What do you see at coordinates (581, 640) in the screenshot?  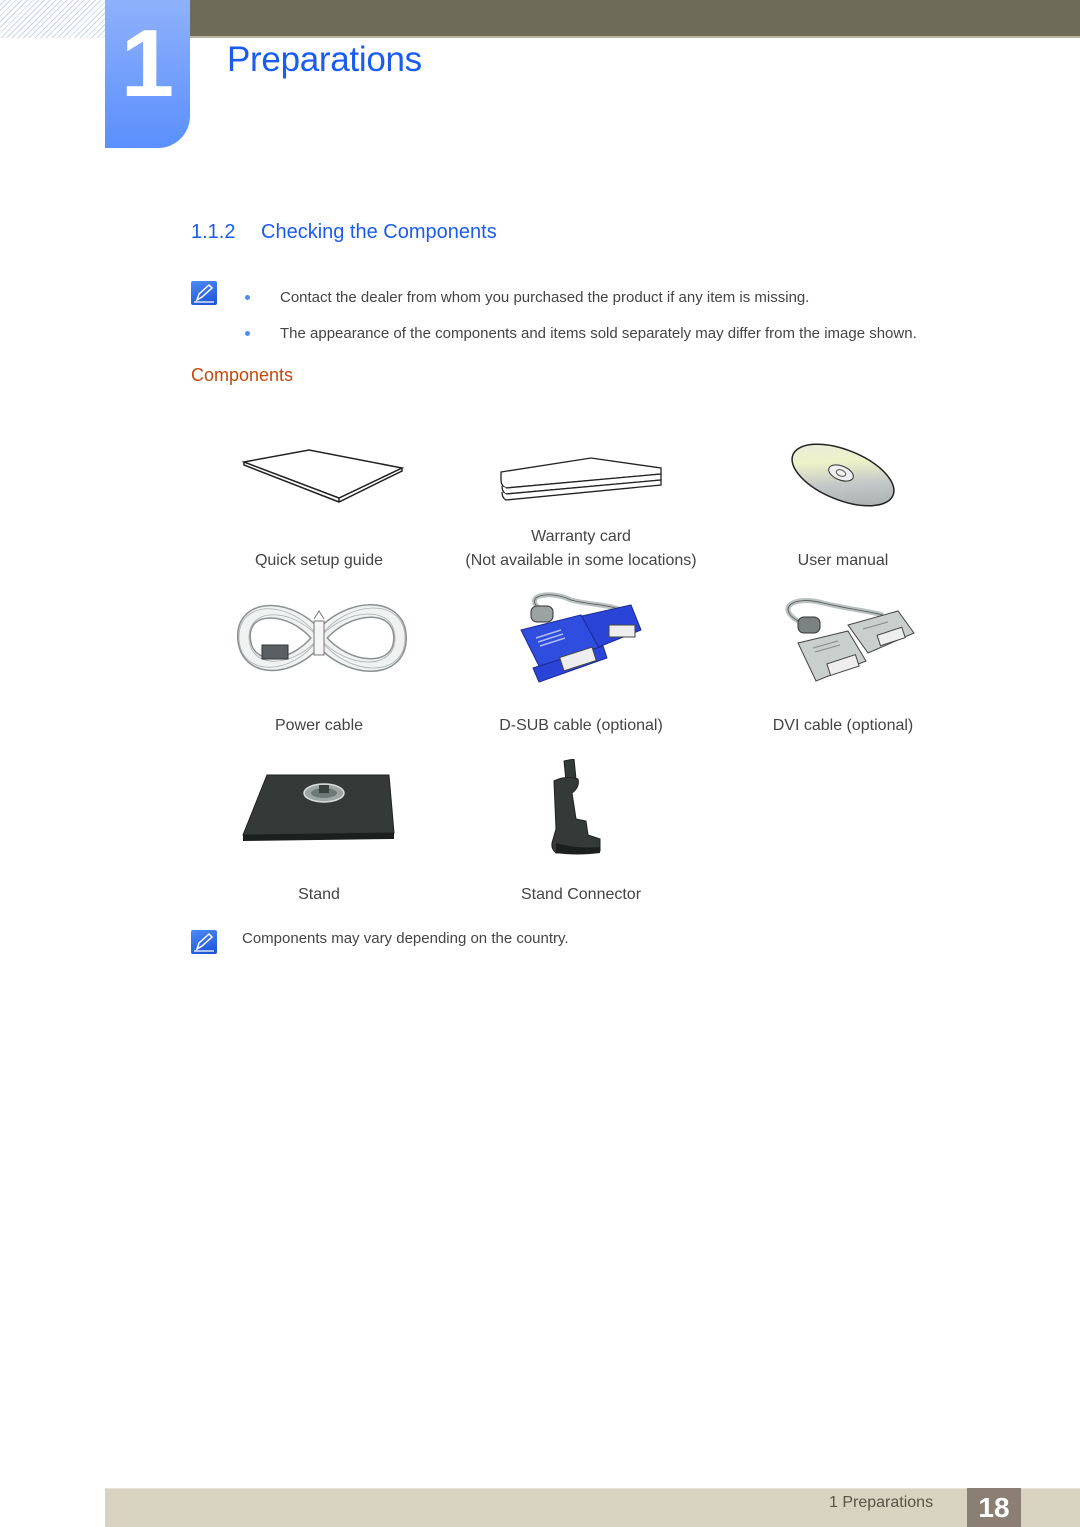 I see `dsub-cable-icon` at bounding box center [581, 640].